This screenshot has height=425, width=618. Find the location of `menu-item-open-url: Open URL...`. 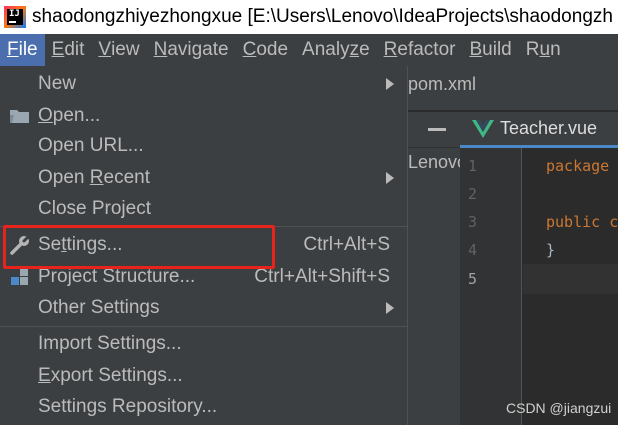

menu-item-open-url: Open URL... is located at coordinates (203, 146).